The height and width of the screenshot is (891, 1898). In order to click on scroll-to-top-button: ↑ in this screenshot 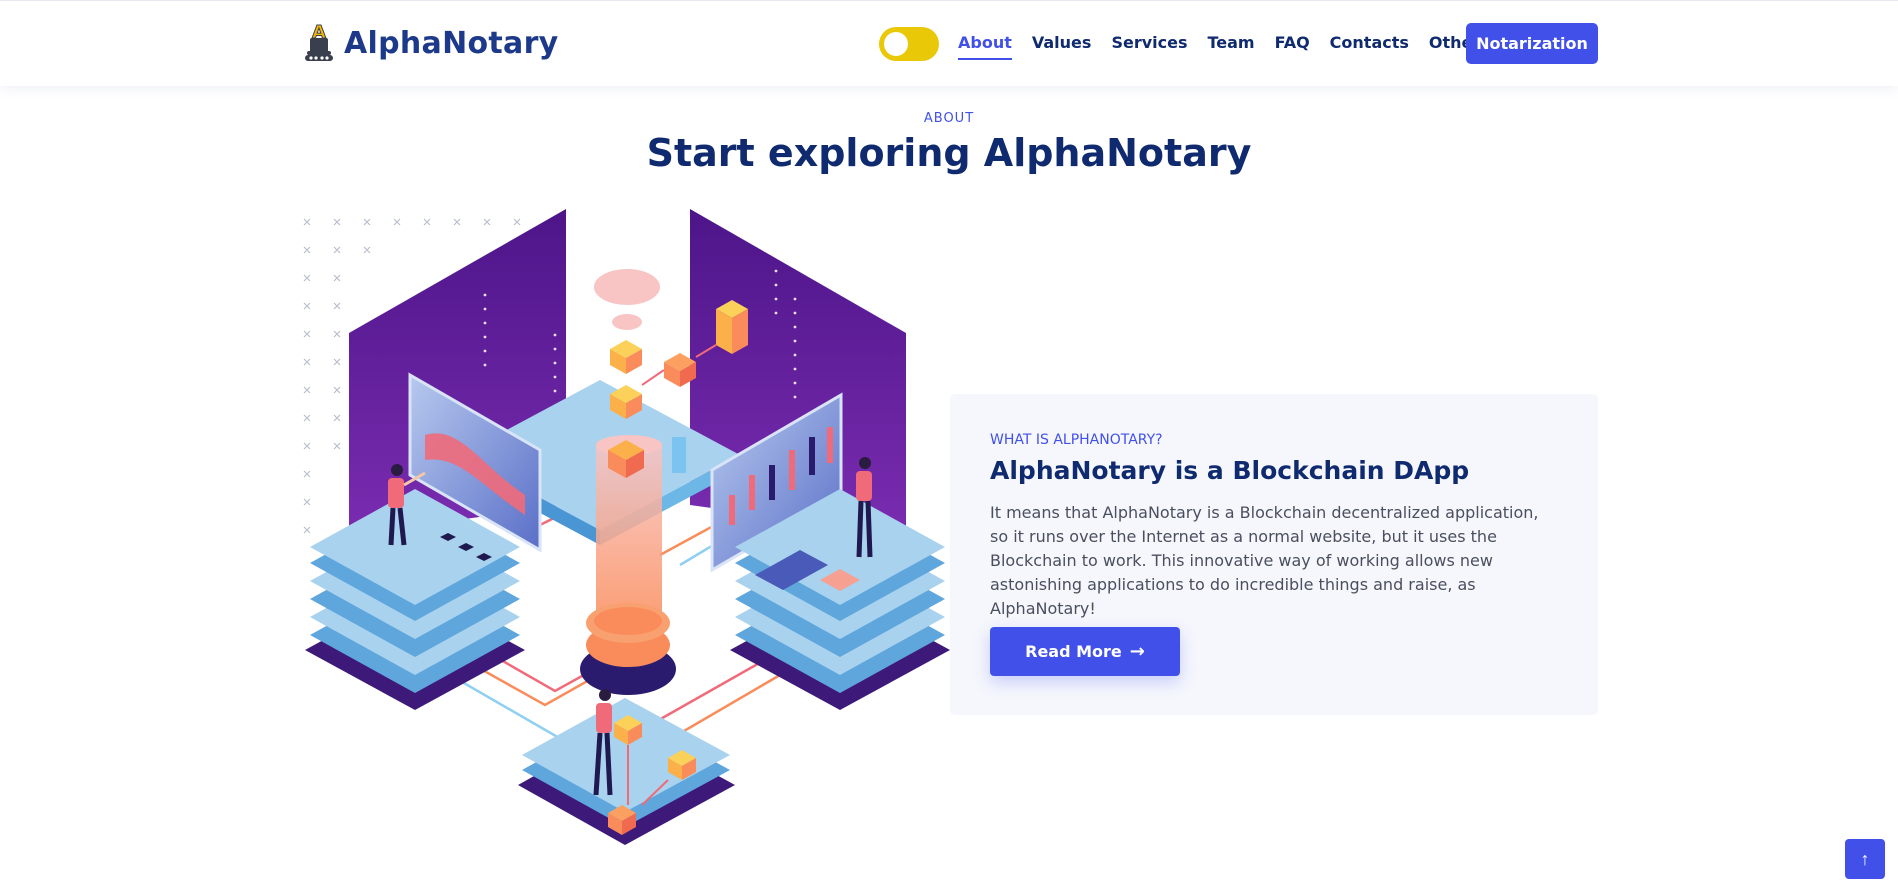, I will do `click(1865, 859)`.